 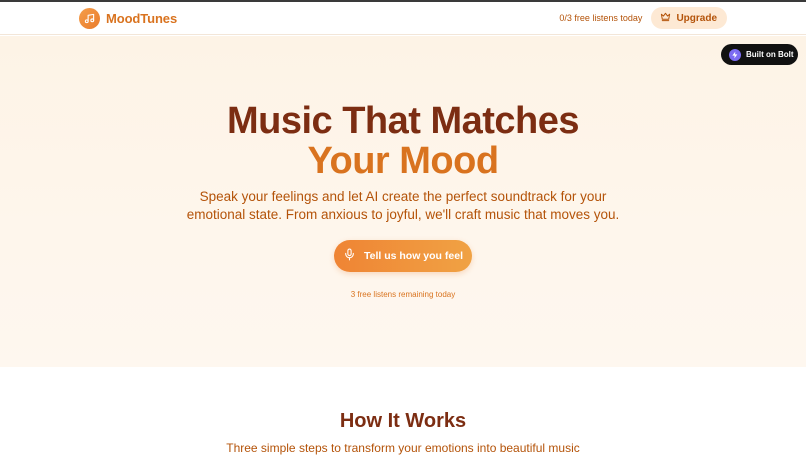 I want to click on brand: MoodTunes, so click(x=128, y=18).